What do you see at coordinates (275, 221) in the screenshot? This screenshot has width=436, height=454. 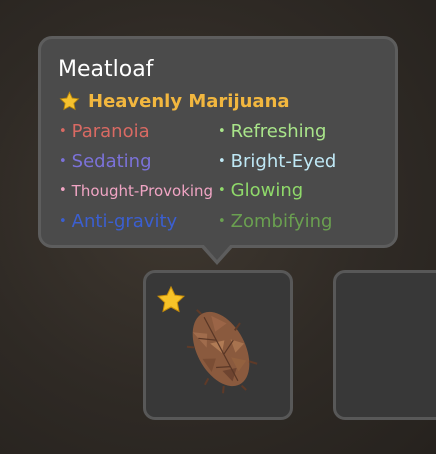 I see `effect-zombifying: • Zombifying` at bounding box center [275, 221].